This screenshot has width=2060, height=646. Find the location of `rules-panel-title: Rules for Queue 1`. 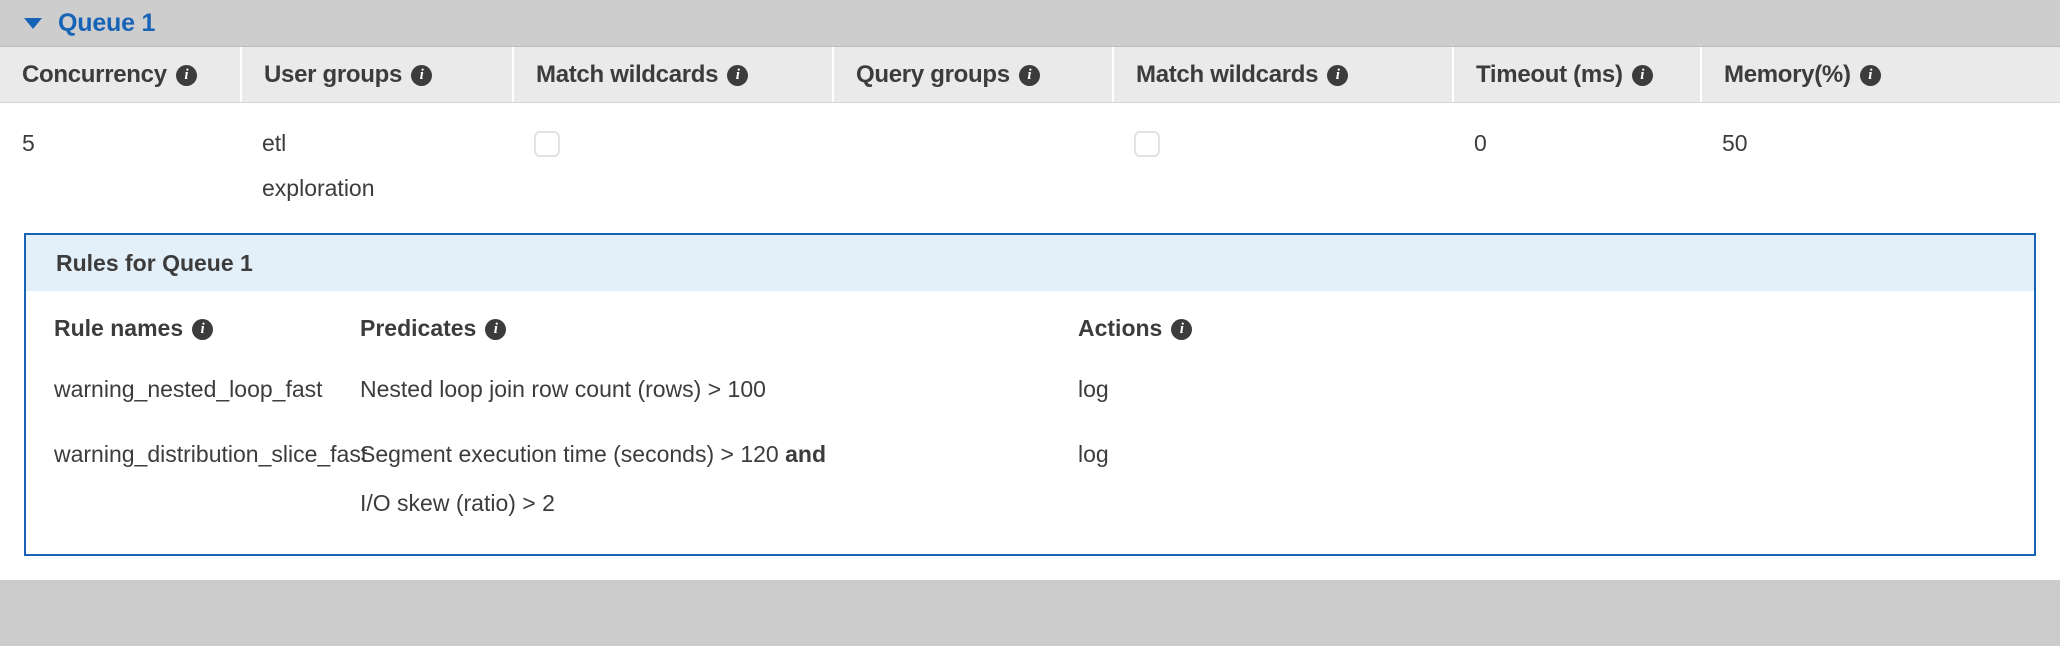

rules-panel-title: Rules for Queue 1 is located at coordinates (1030, 263).